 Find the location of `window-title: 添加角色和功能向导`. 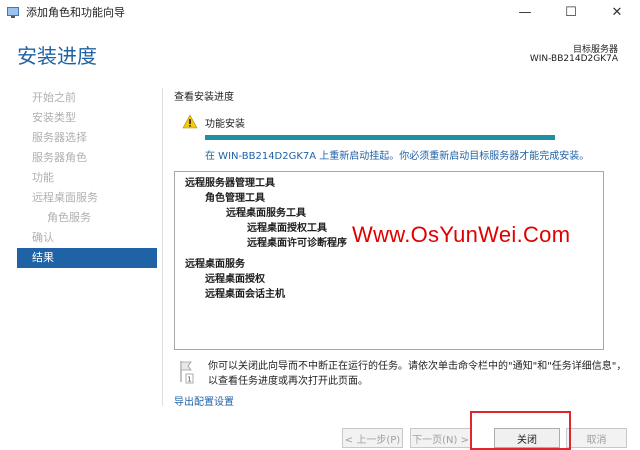

window-title: 添加角色和功能向导 is located at coordinates (75, 12).